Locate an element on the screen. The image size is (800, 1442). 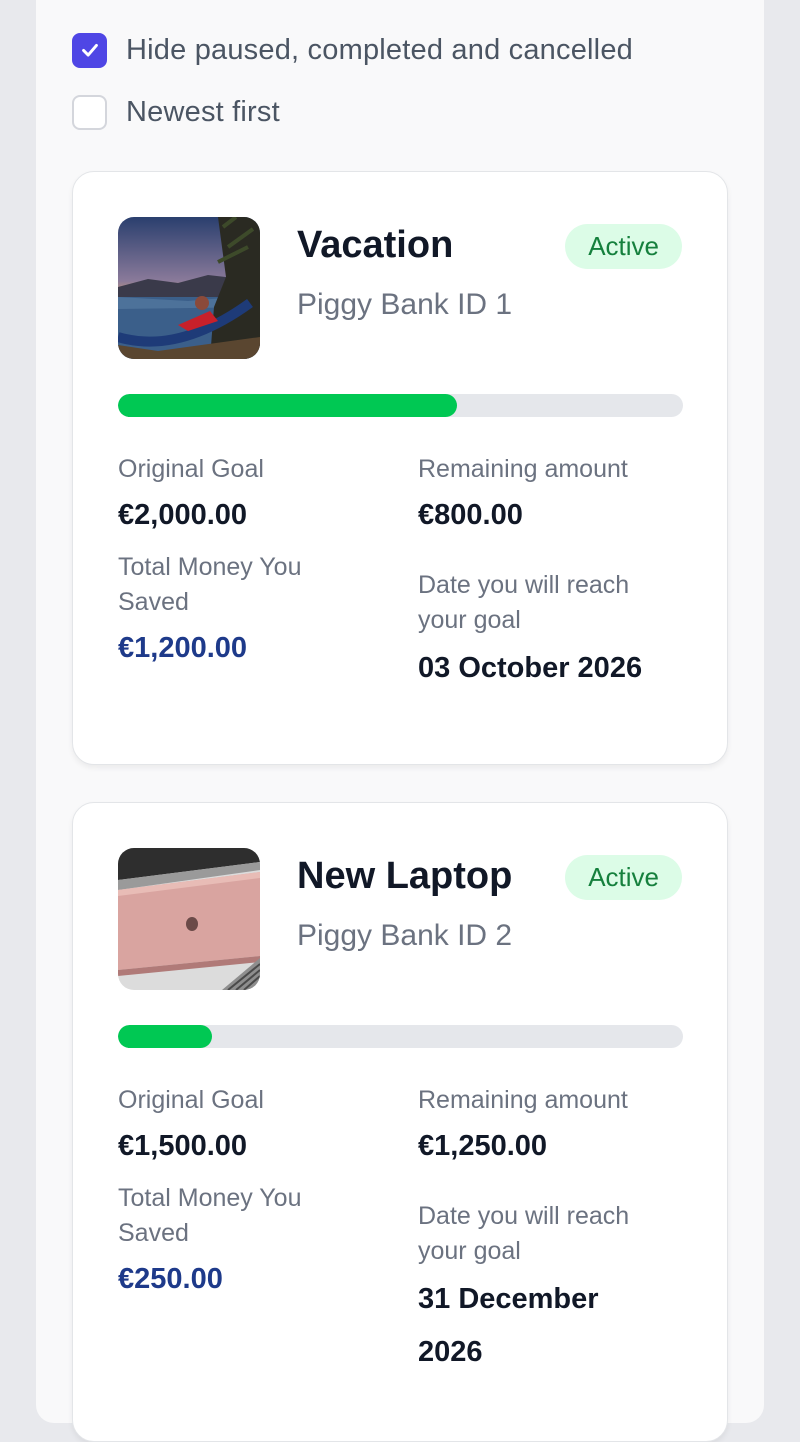
total-saved-value: €250.00 is located at coordinates (170, 1279).